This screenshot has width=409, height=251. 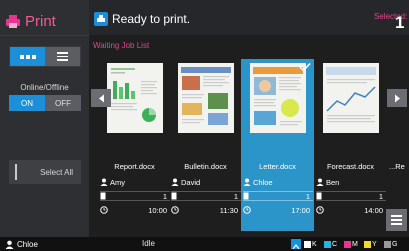 I want to click on scroll-right-button, so click(x=397, y=98).